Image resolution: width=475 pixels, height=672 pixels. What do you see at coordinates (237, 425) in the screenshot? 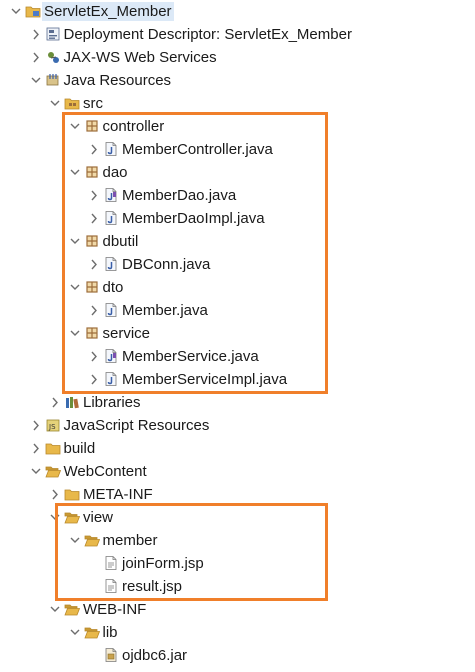
I see `tree-item: JS JavaScript Resources` at bounding box center [237, 425].